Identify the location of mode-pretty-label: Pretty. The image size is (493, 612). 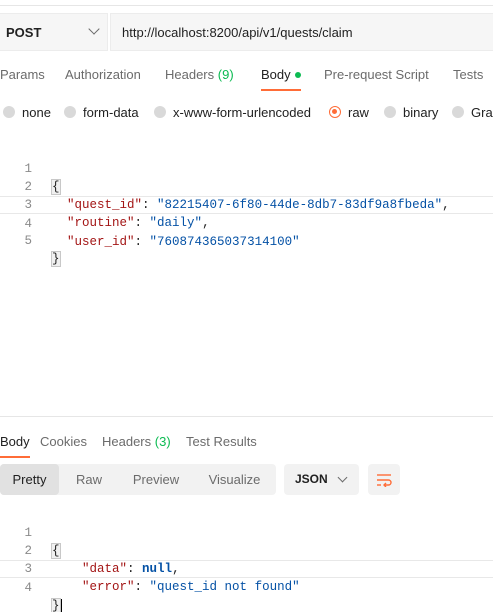
(29, 479).